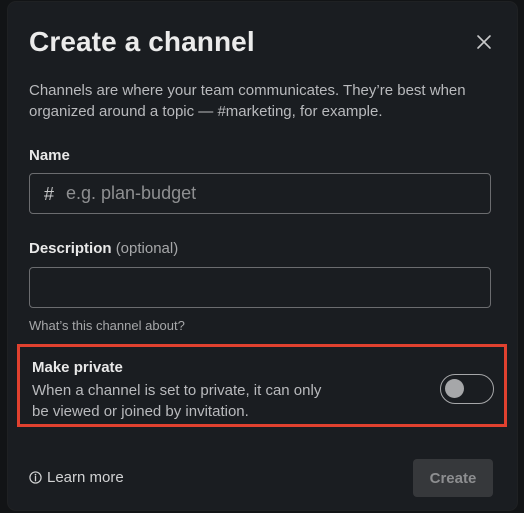  What do you see at coordinates (49, 194) in the screenshot?
I see `hash-prefix: #` at bounding box center [49, 194].